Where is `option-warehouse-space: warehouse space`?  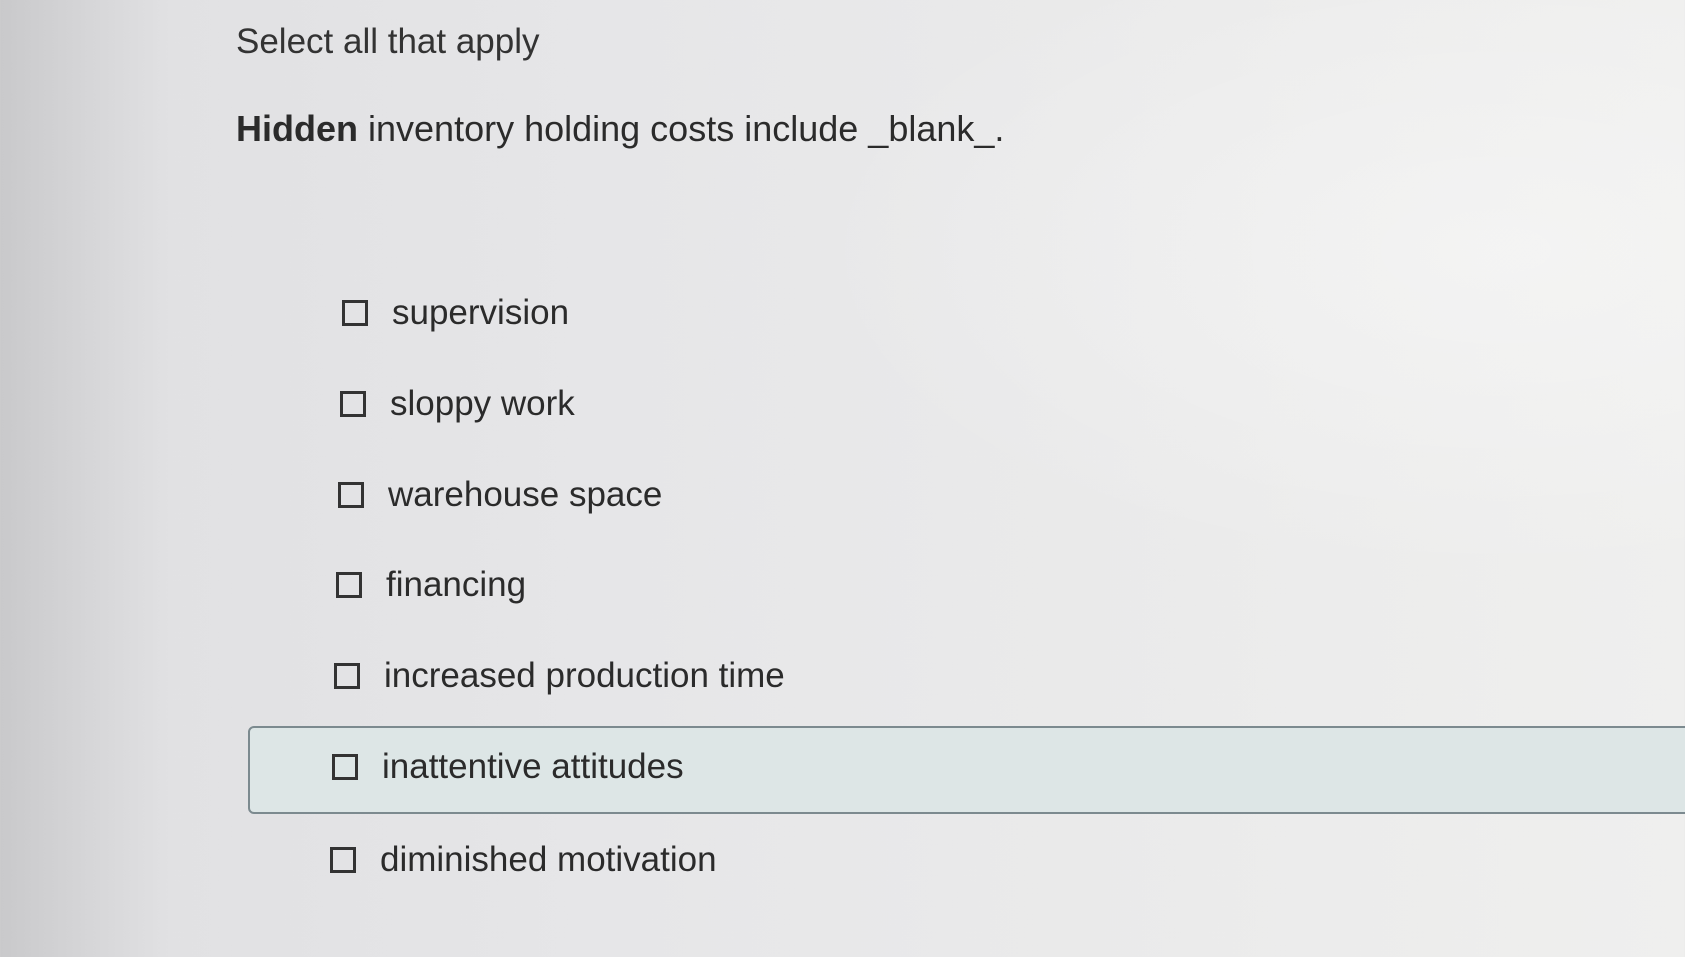
option-warehouse-space: warehouse space is located at coordinates (500, 495).